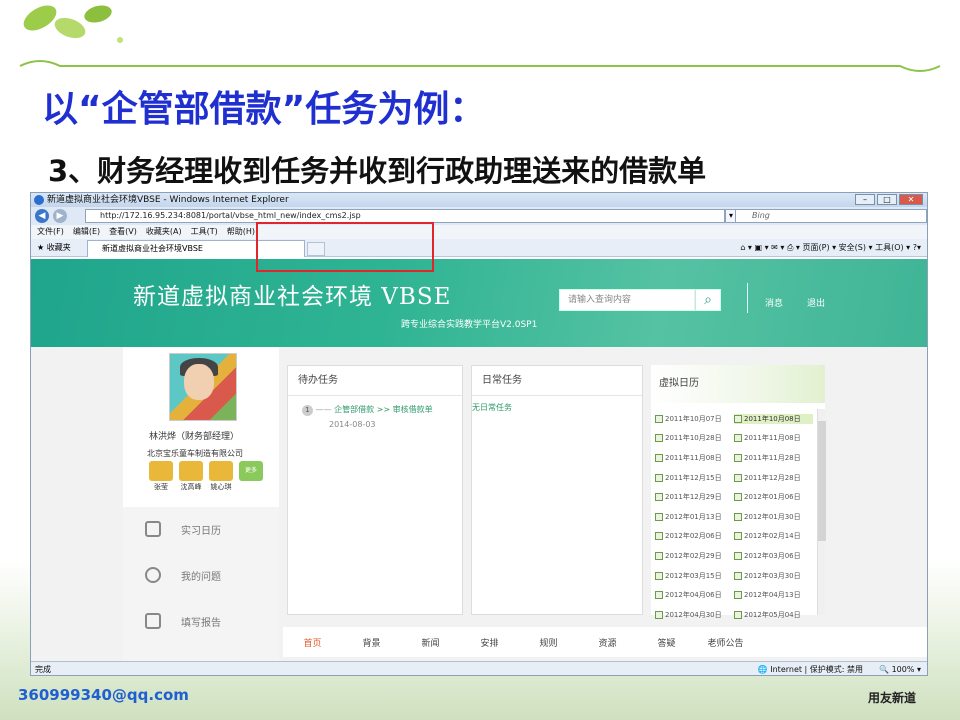 The image size is (960, 720). What do you see at coordinates (694, 536) in the screenshot?
I see `calendar-date: 2012年02月06日` at bounding box center [694, 536].